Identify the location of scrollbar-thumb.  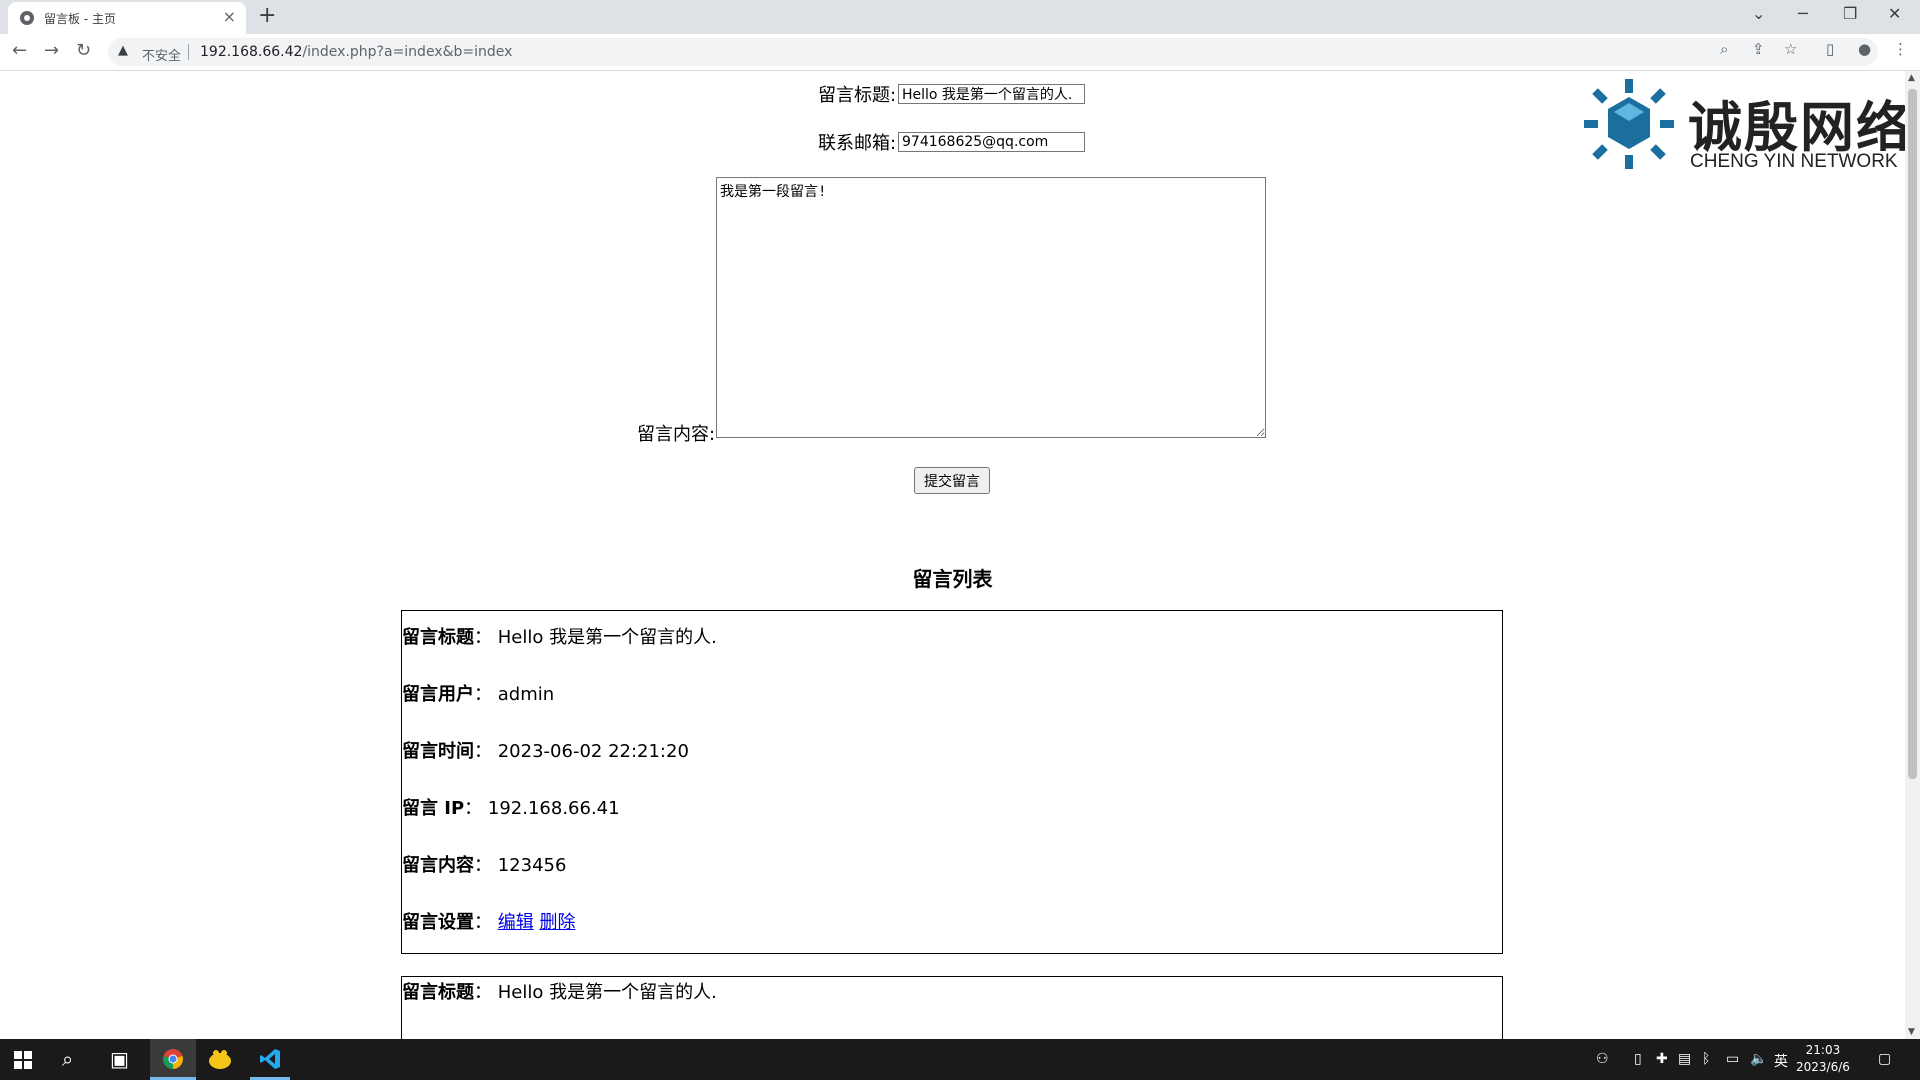
(1912, 434).